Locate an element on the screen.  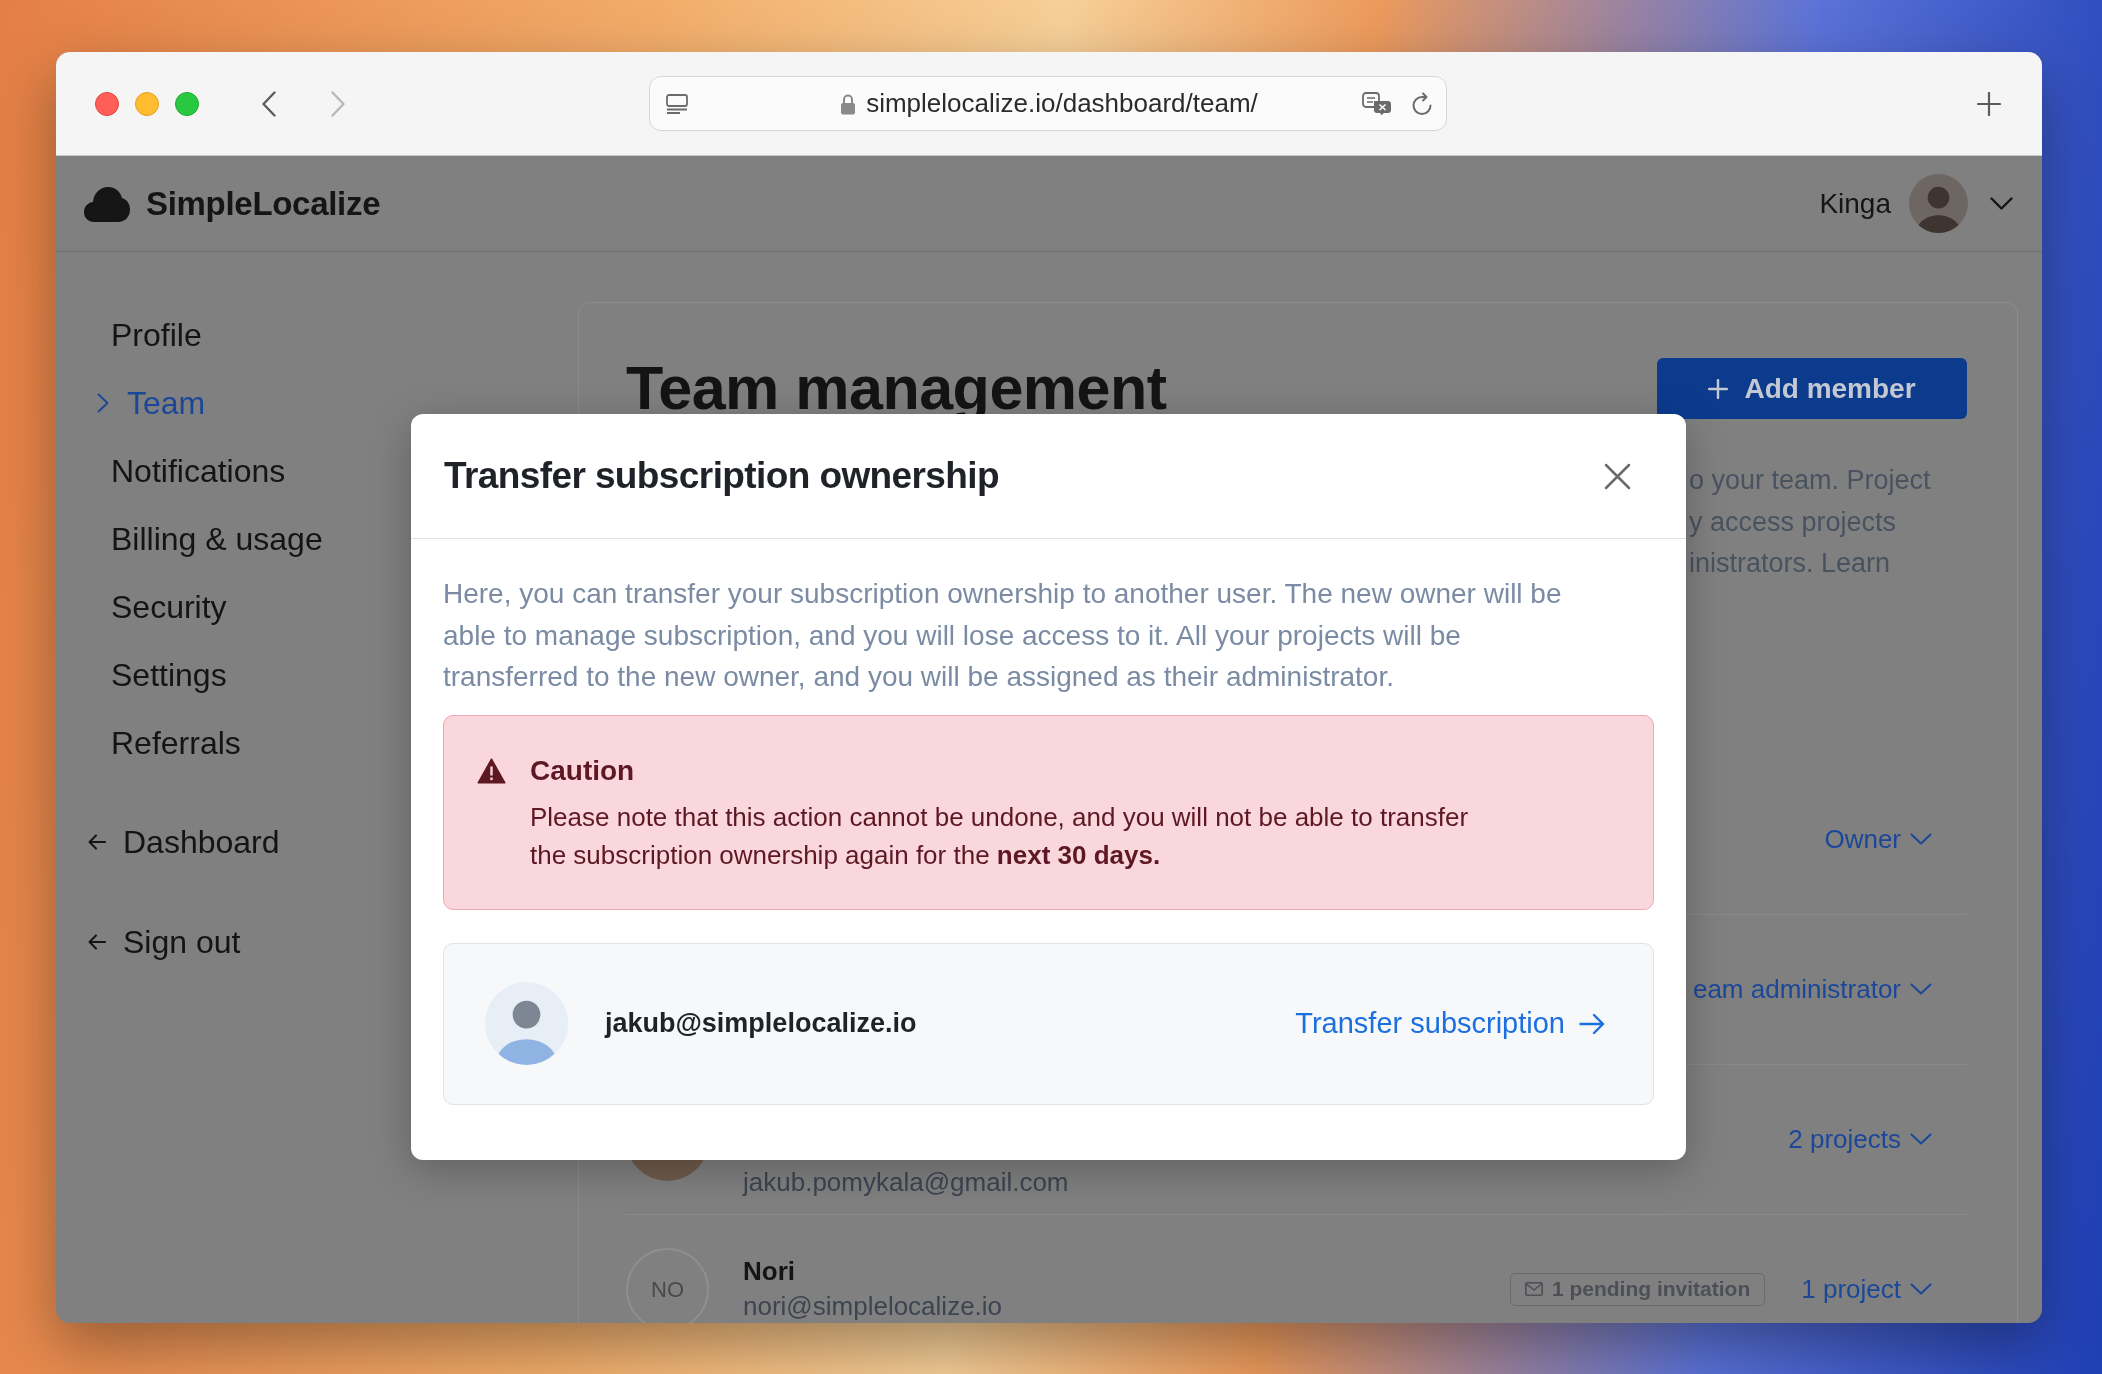
sidebar-item: Settings is located at coordinates (169, 675).